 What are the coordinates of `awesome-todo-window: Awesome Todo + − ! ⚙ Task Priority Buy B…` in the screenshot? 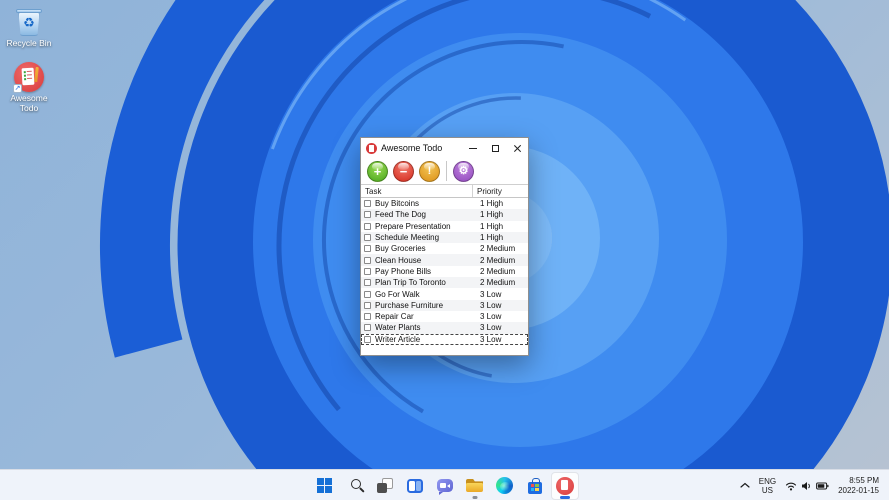 It's located at (444, 246).